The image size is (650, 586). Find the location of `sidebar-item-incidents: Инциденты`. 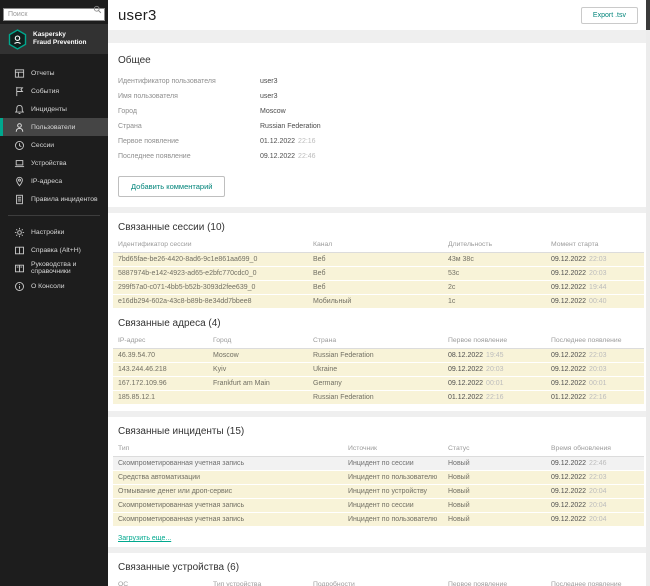

sidebar-item-incidents: Инциденты is located at coordinates (54, 109).